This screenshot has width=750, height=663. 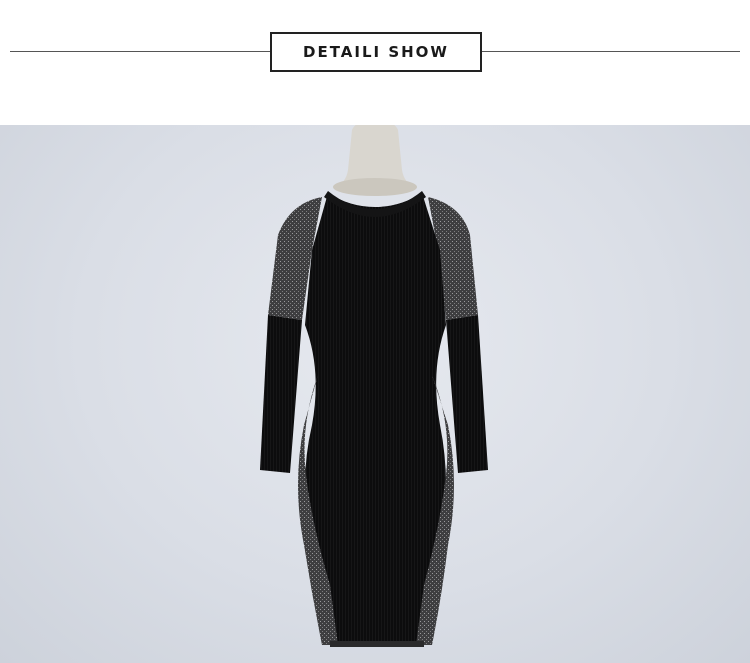 What do you see at coordinates (467, 394) in the screenshot?
I see `right-sleeve-lower` at bounding box center [467, 394].